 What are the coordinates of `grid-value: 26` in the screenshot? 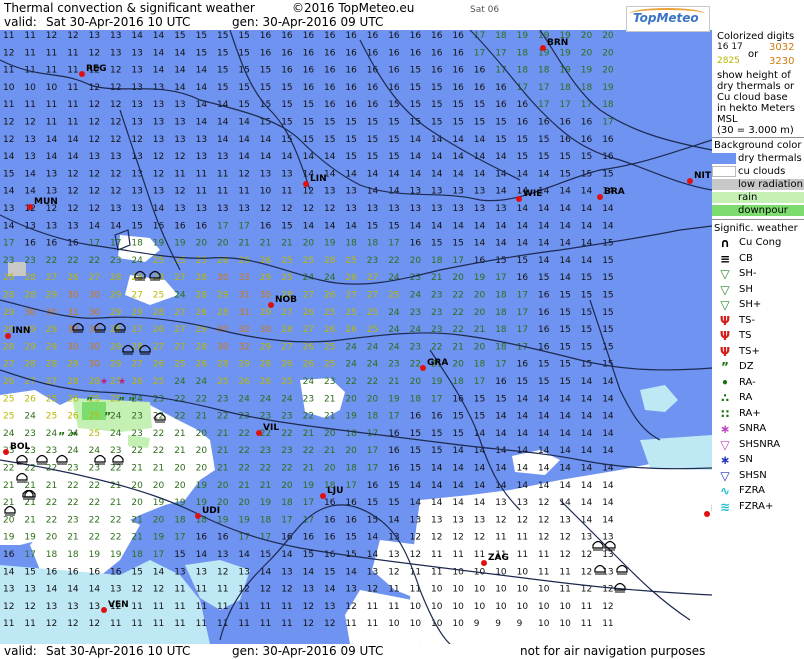 It's located at (202, 313).